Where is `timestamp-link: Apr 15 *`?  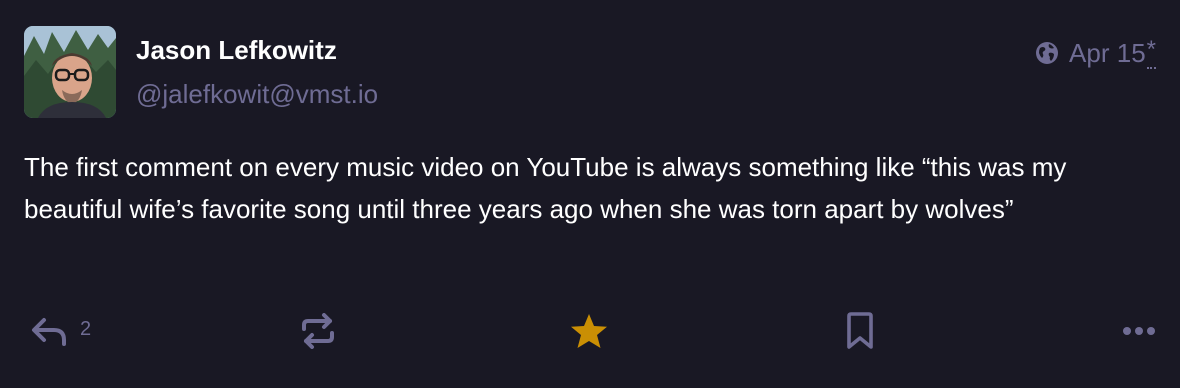
timestamp-link: Apr 15 * is located at coordinates (1112, 53).